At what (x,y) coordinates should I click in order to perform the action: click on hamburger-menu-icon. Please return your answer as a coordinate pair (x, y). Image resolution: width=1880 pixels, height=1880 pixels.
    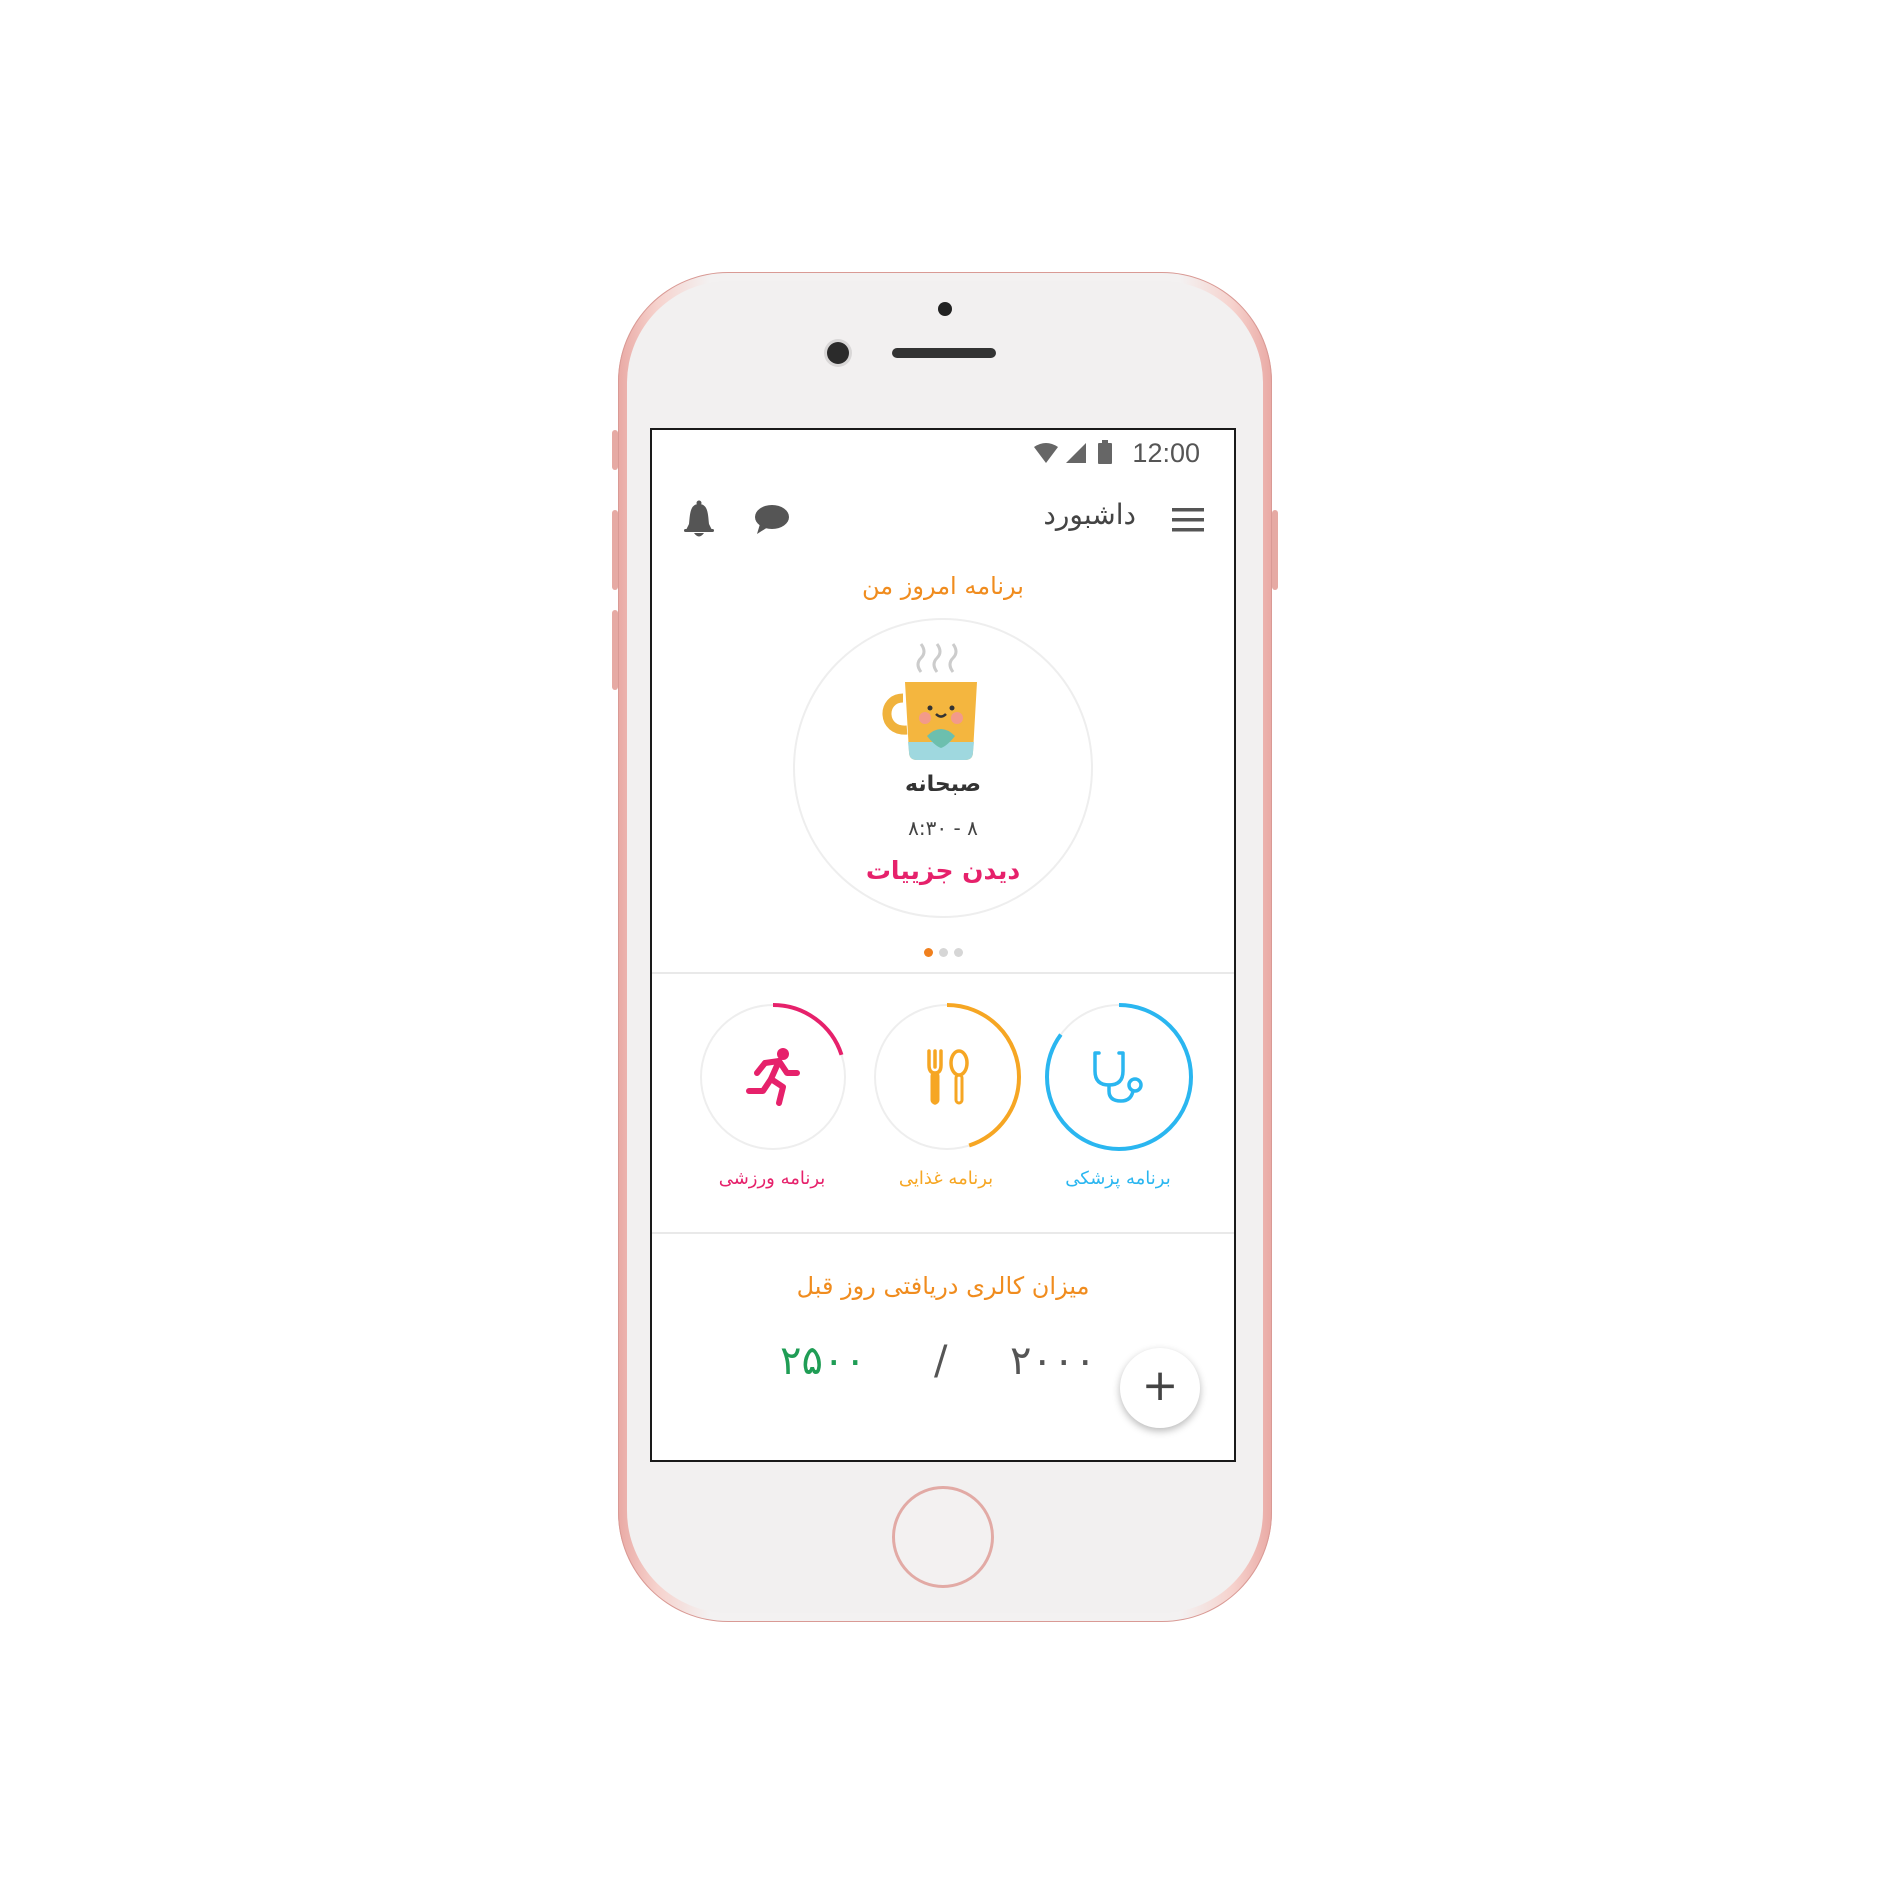
    Looking at the image, I should click on (1188, 520).